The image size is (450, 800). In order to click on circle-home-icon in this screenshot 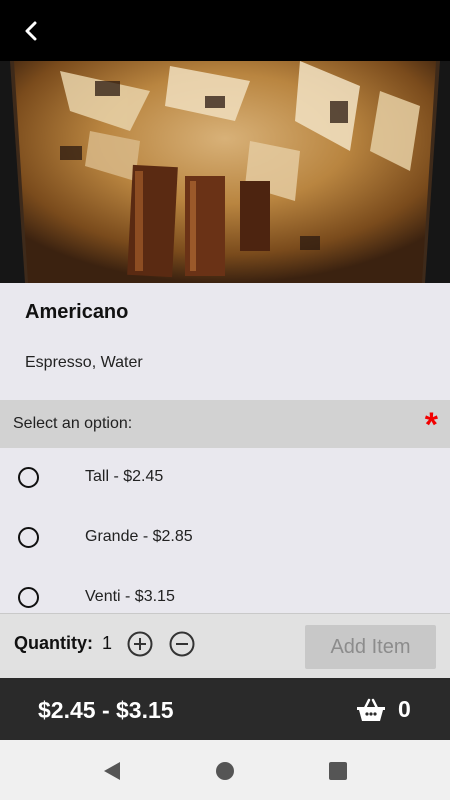, I will do `click(225, 771)`.